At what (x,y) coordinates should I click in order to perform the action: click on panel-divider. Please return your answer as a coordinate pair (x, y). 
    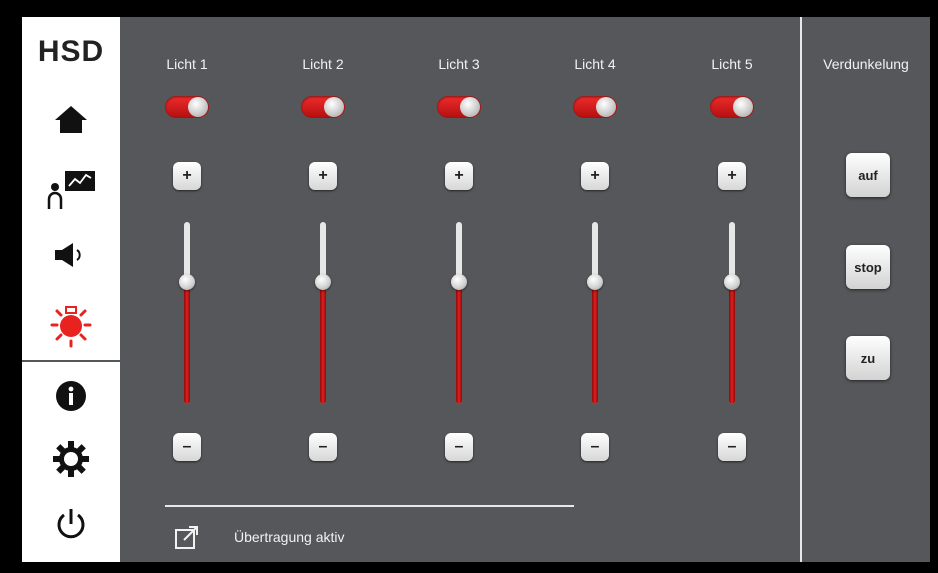
    Looking at the image, I should click on (801, 289).